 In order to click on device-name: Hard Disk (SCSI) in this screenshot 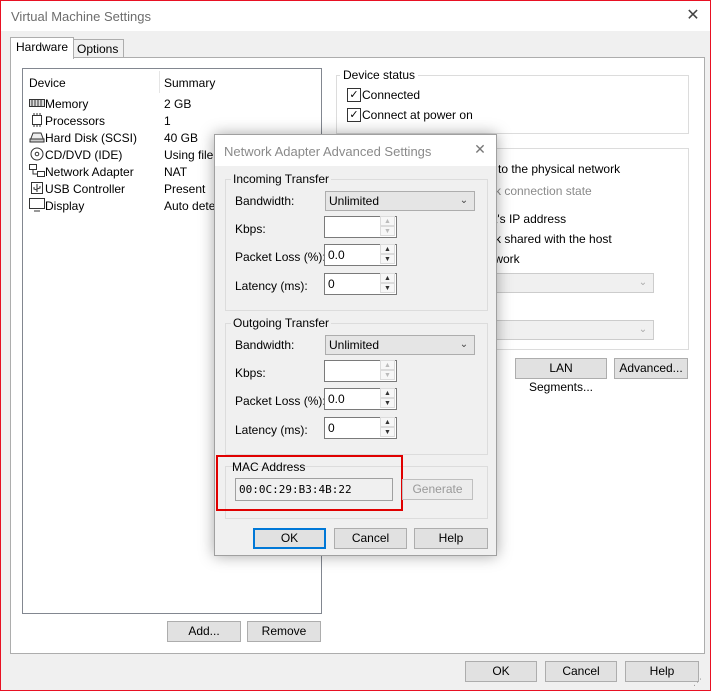, I will do `click(91, 138)`.